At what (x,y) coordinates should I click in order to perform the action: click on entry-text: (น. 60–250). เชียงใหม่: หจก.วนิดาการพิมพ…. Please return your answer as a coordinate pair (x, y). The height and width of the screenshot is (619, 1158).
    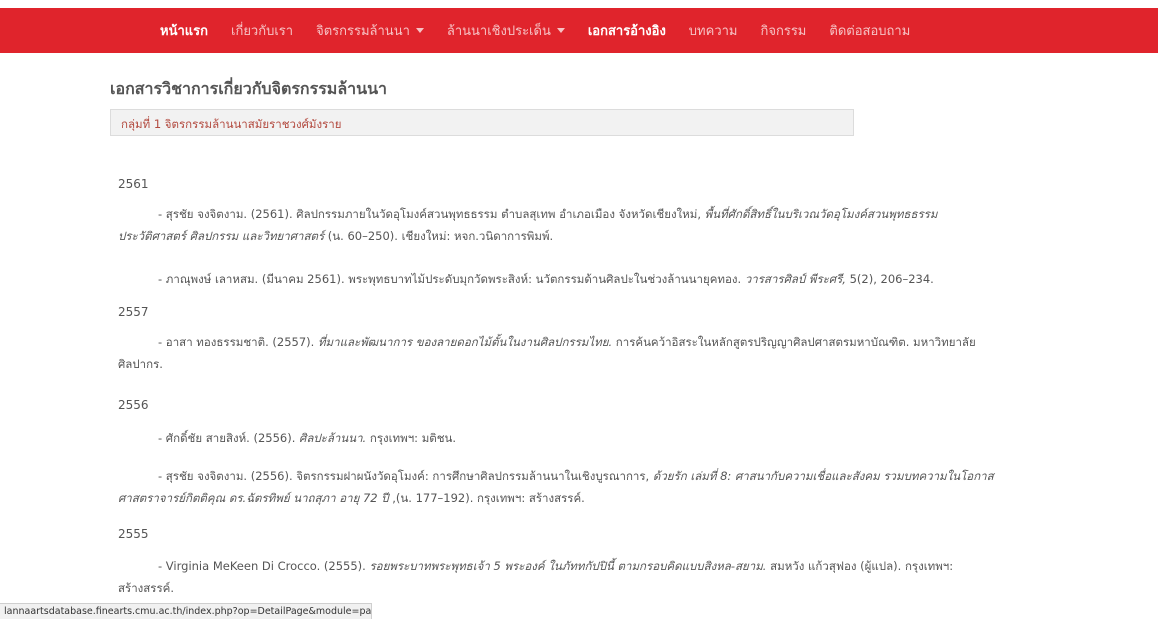
    Looking at the image, I should click on (439, 236).